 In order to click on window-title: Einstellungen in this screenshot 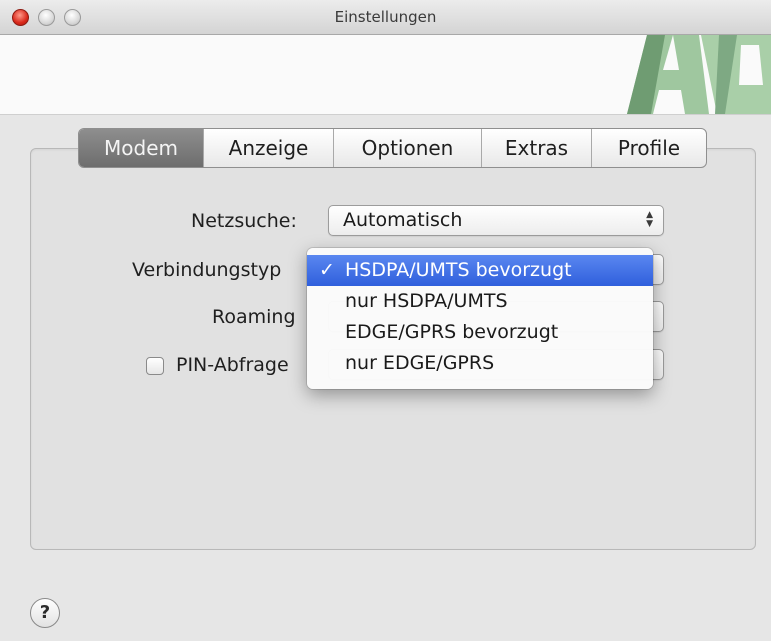, I will do `click(385, 17)`.